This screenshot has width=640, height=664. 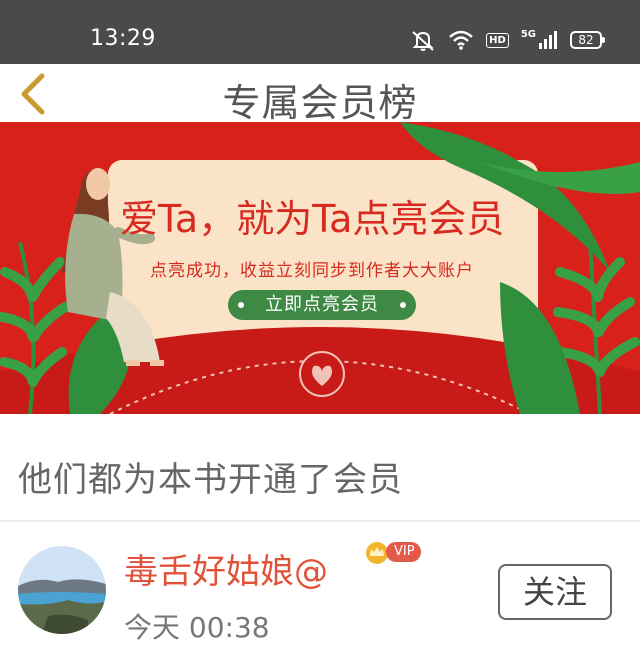 What do you see at coordinates (210, 480) in the screenshot?
I see `section-heading: 他们都为本书开通了会员` at bounding box center [210, 480].